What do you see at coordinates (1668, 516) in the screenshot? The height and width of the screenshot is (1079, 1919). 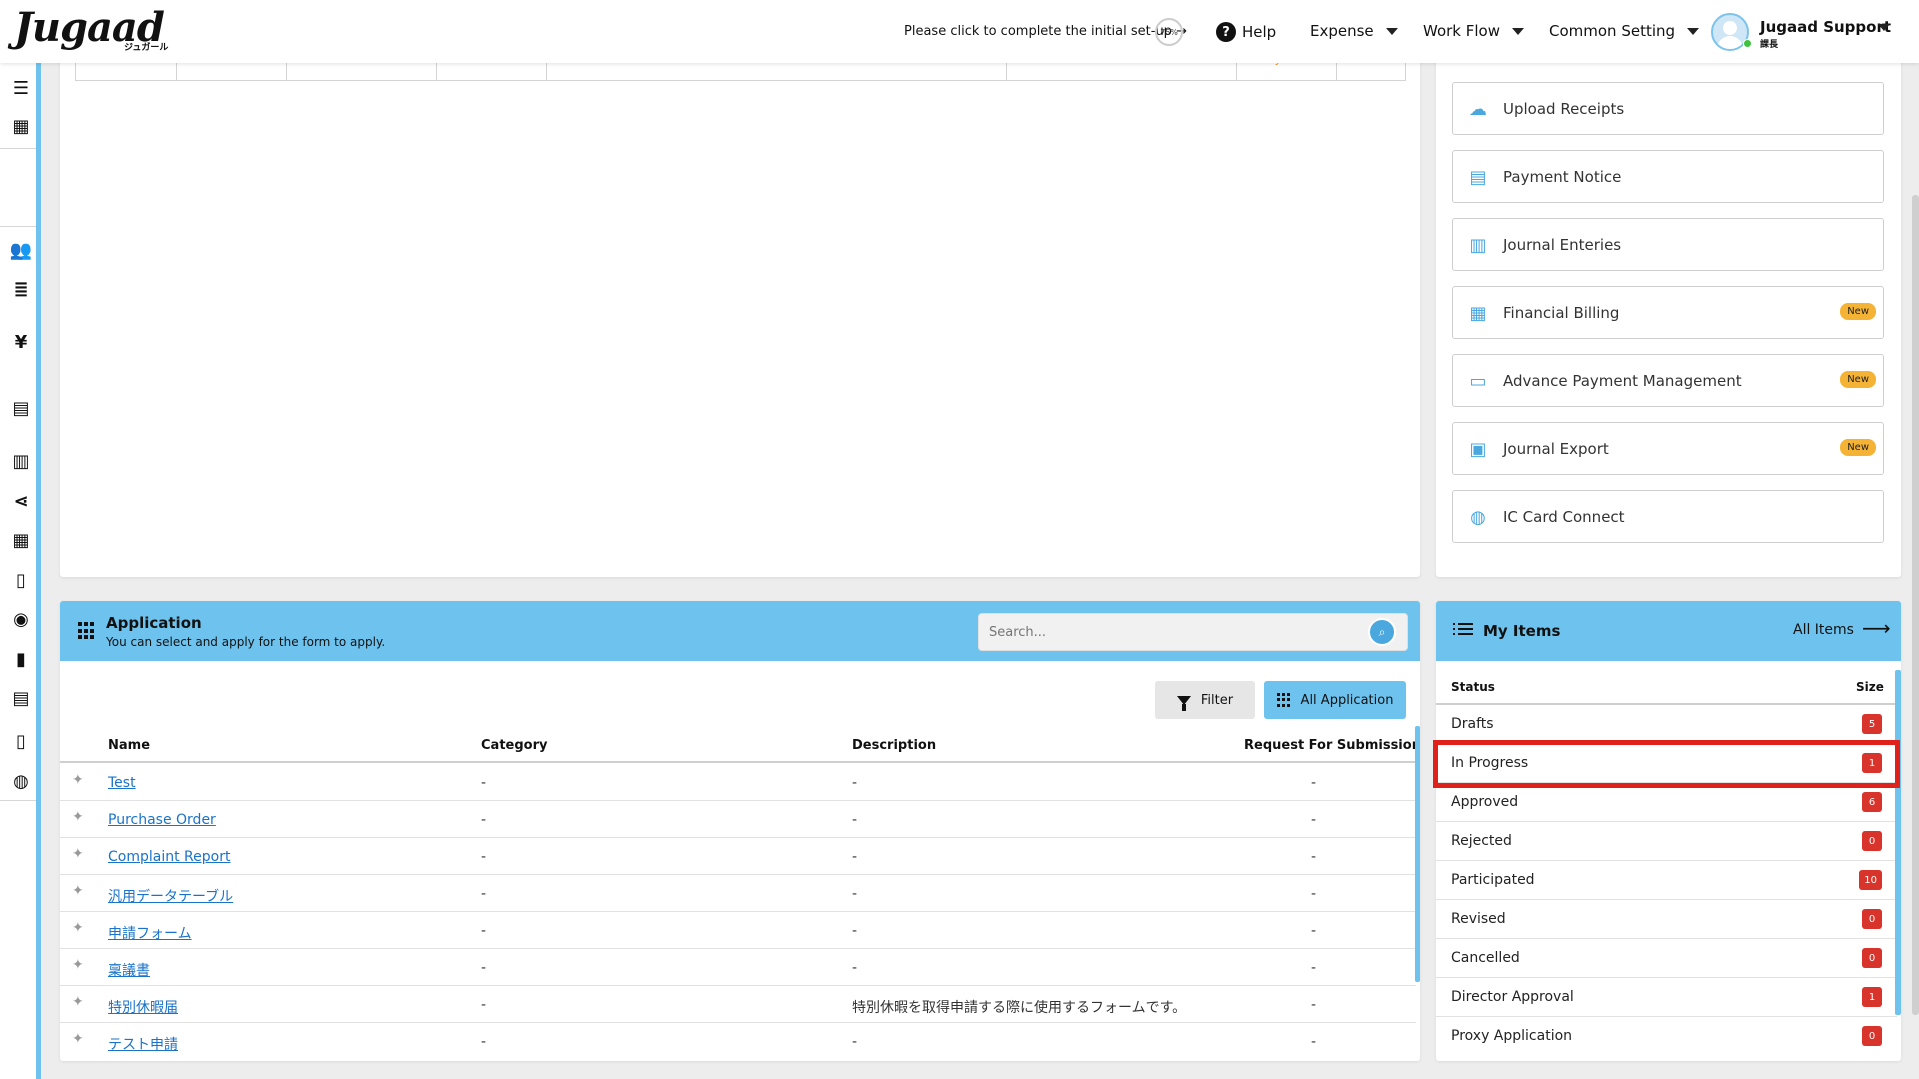 I see `ic-card-connect-button: ◍ IC Card Connect` at bounding box center [1668, 516].